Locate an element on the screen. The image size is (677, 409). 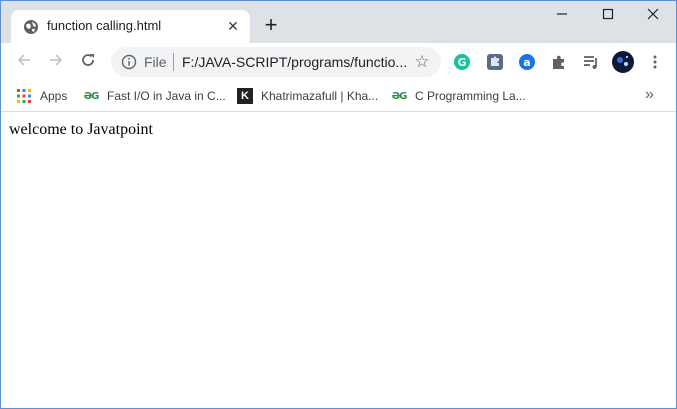
maximize-control is located at coordinates (608, 16).